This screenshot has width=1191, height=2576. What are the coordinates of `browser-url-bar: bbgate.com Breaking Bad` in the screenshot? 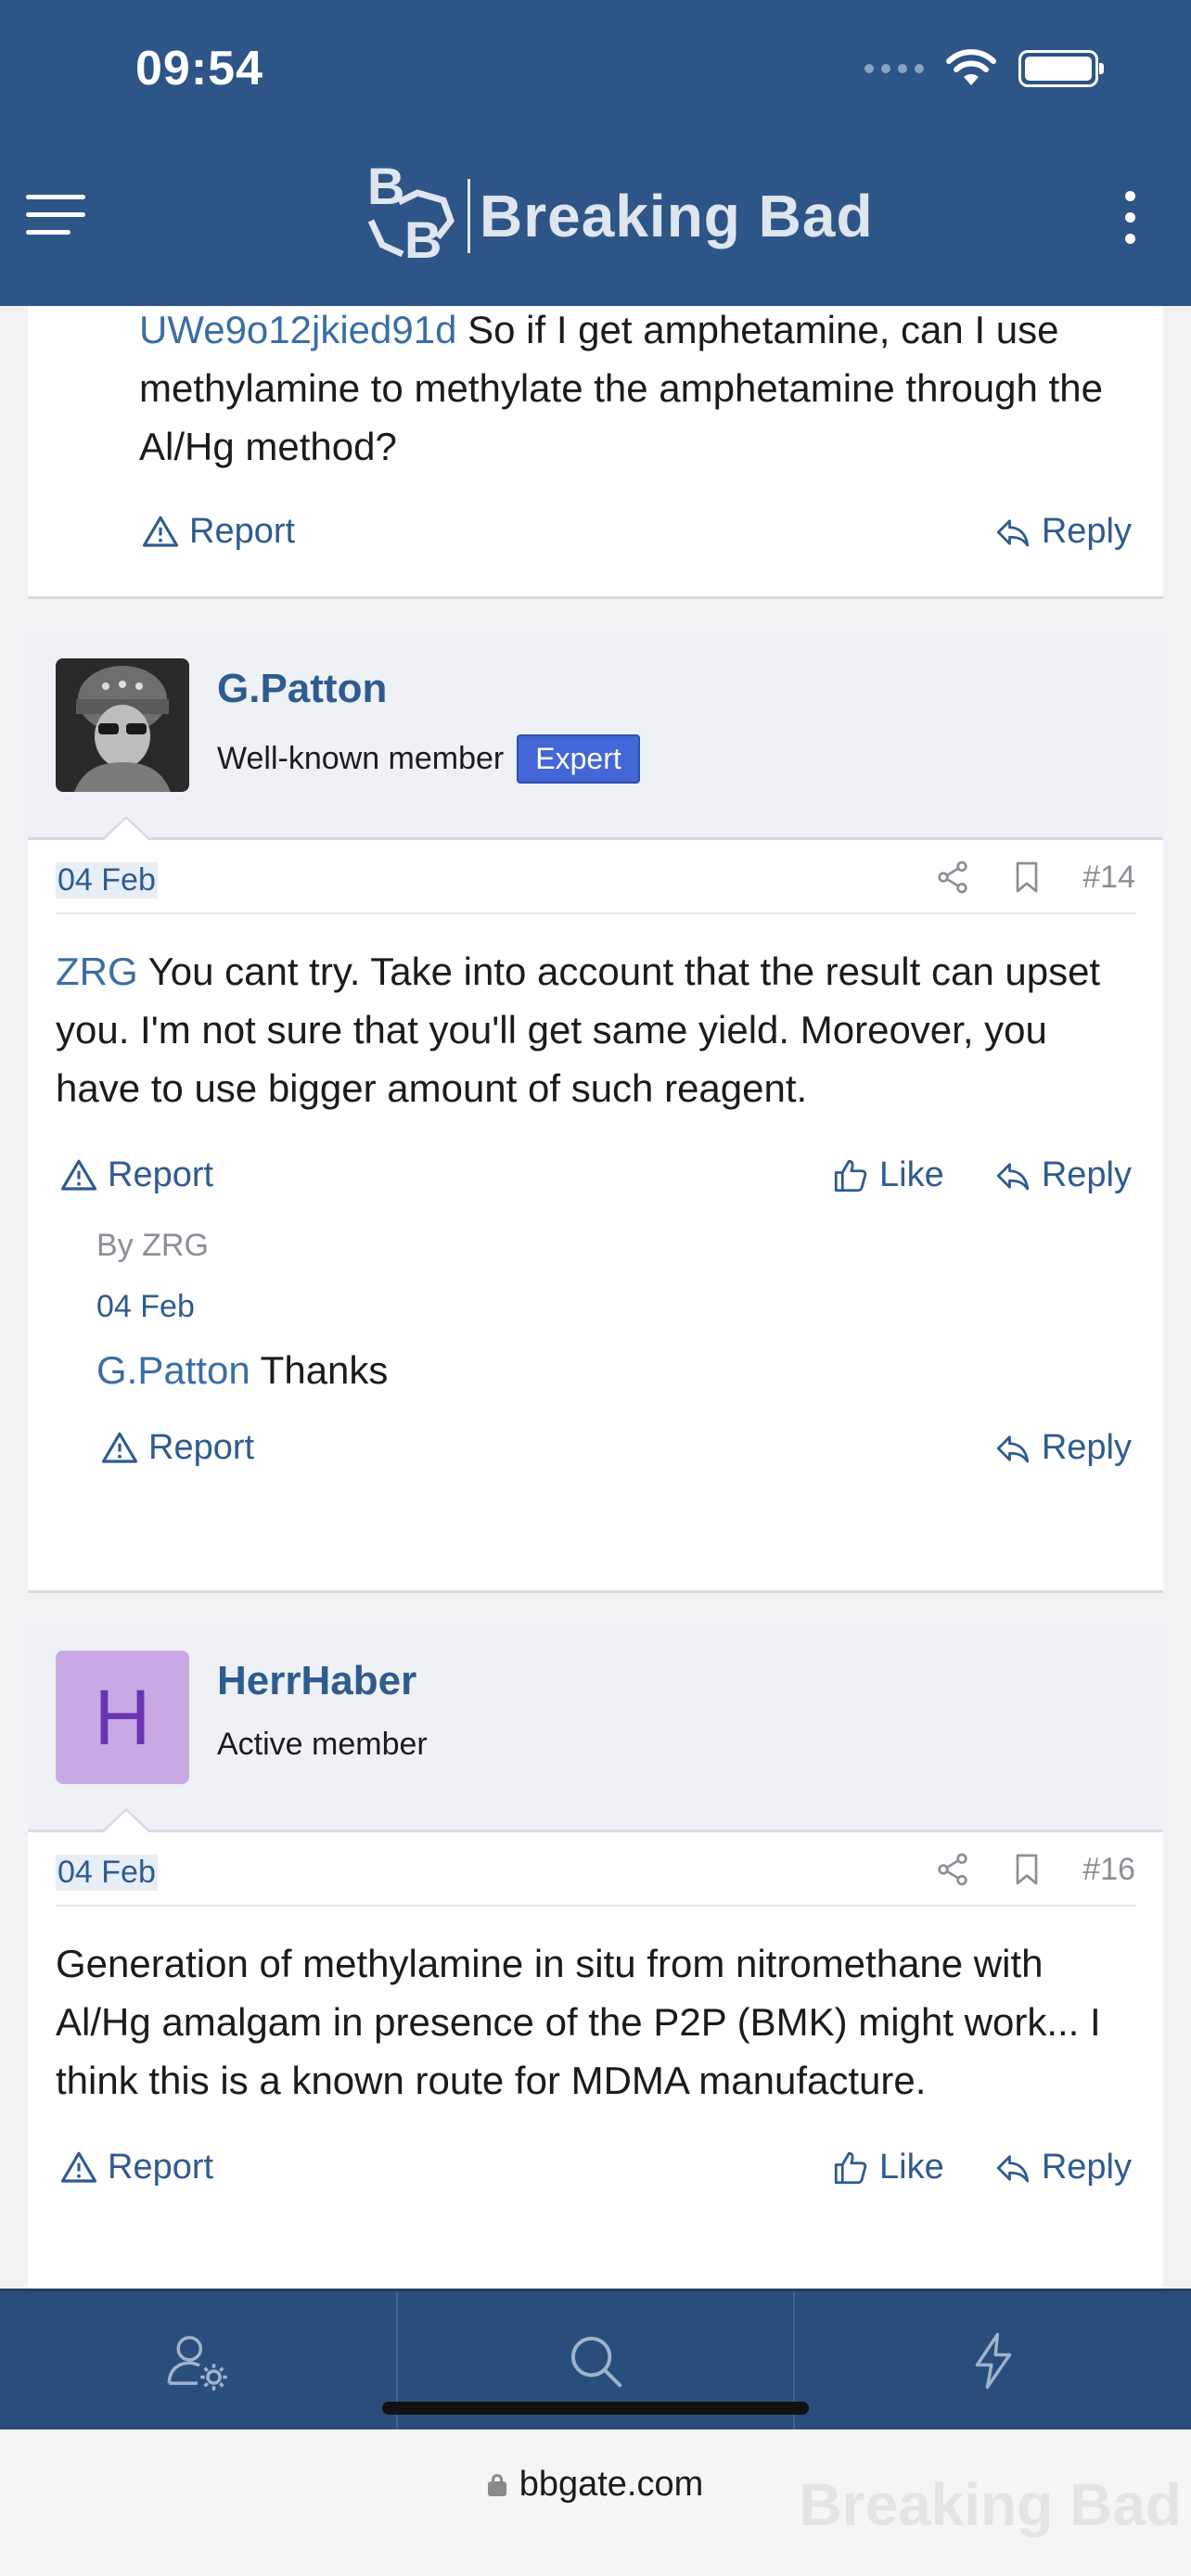 It's located at (595, 2502).